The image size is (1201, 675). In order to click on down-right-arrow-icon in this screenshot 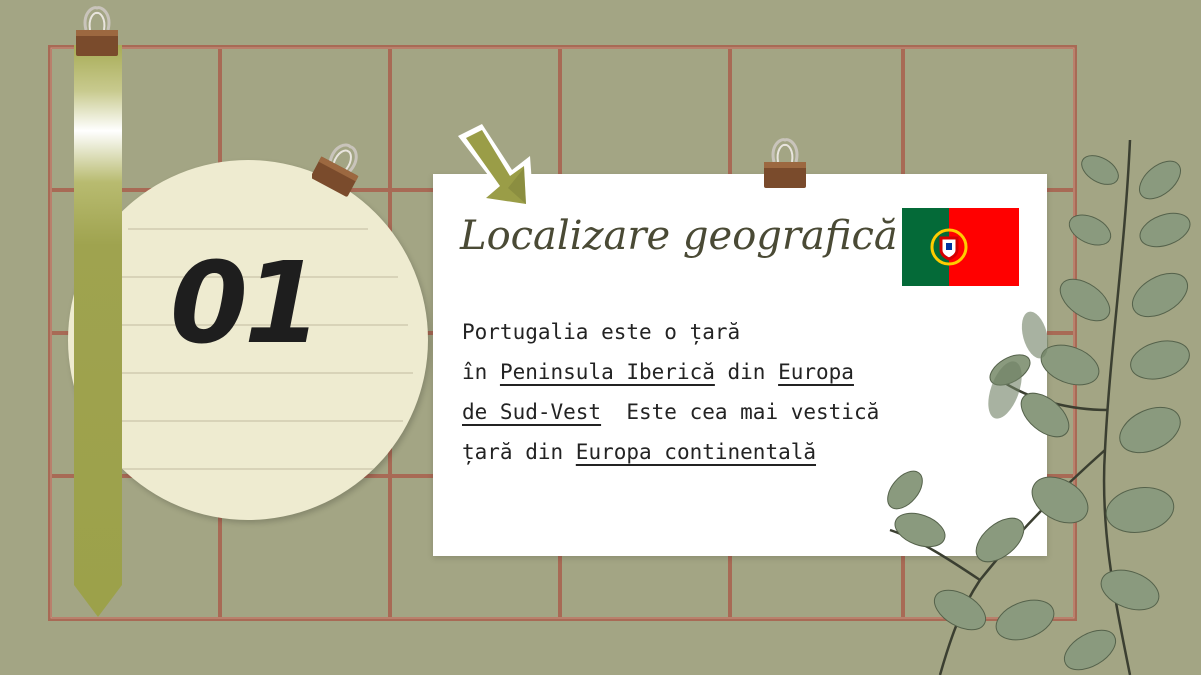, I will do `click(496, 168)`.